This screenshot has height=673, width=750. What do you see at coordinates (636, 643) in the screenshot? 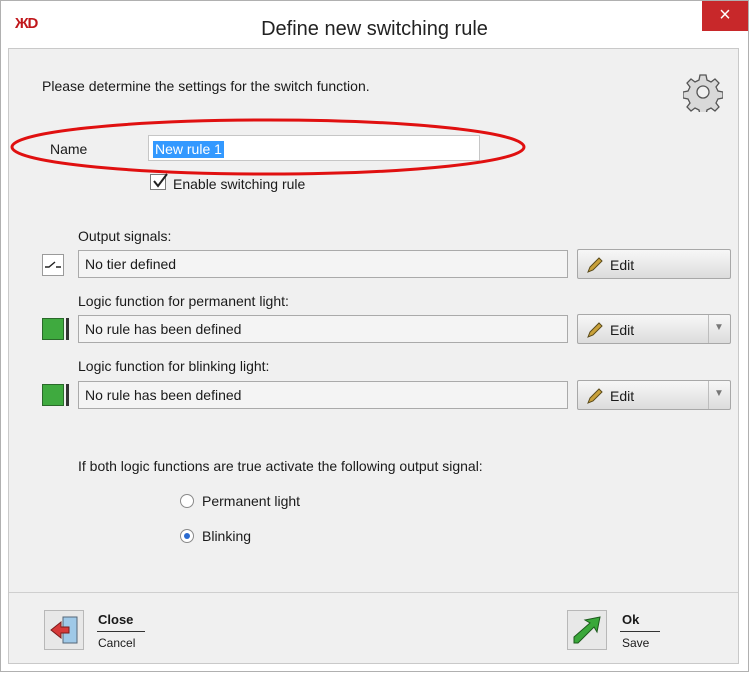
I see `save-label: Save` at bounding box center [636, 643].